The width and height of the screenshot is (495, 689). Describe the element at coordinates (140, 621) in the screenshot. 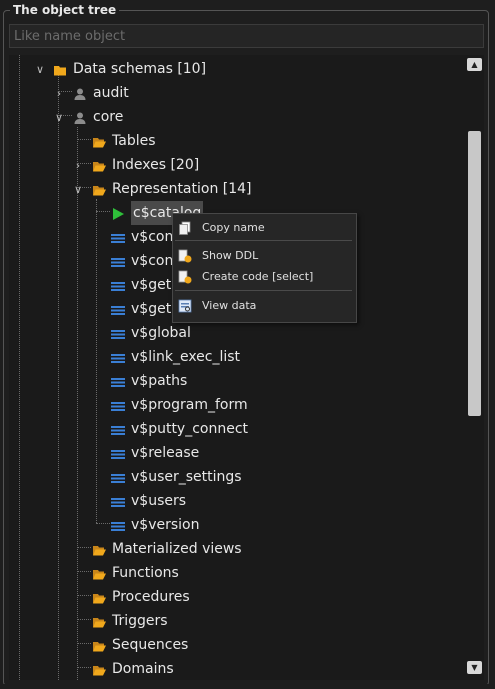

I see `tree-node-label: Triggers` at that location.